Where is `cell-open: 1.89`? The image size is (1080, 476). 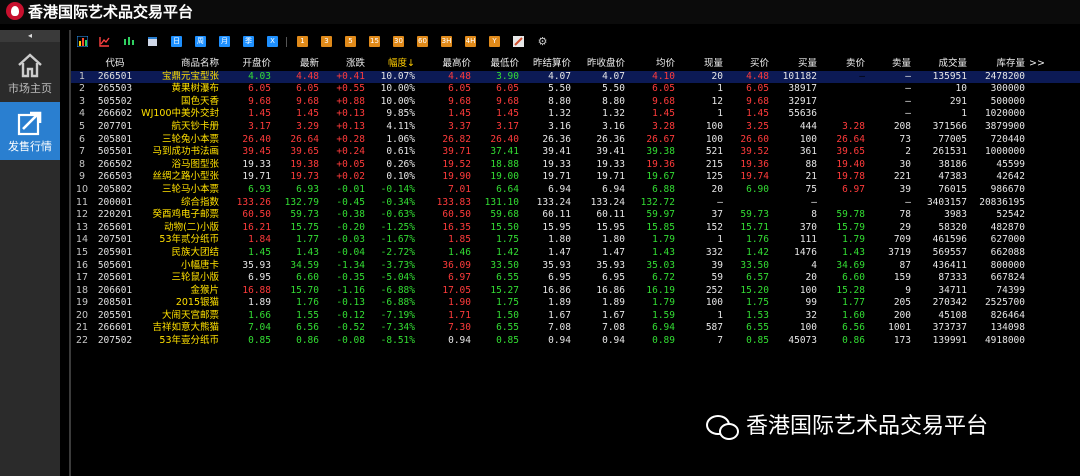 cell-open: 1.89 is located at coordinates (259, 303).